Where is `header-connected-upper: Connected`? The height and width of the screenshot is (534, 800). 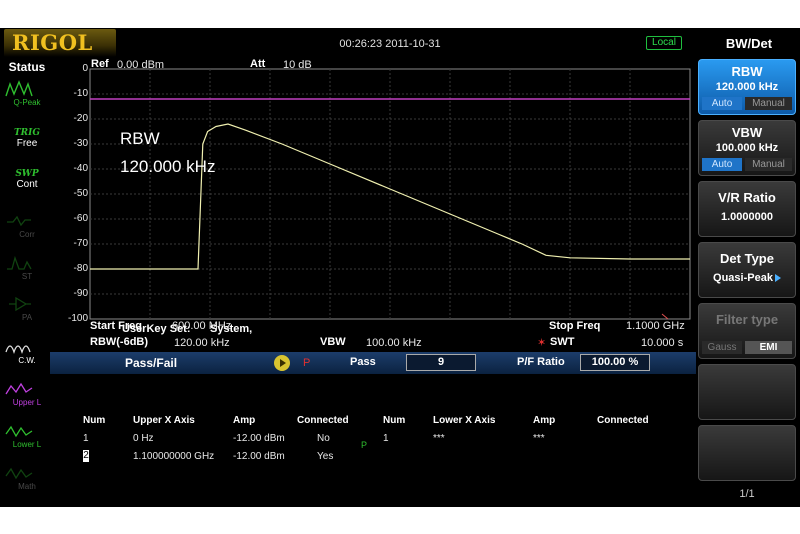 header-connected-upper: Connected is located at coordinates (323, 420).